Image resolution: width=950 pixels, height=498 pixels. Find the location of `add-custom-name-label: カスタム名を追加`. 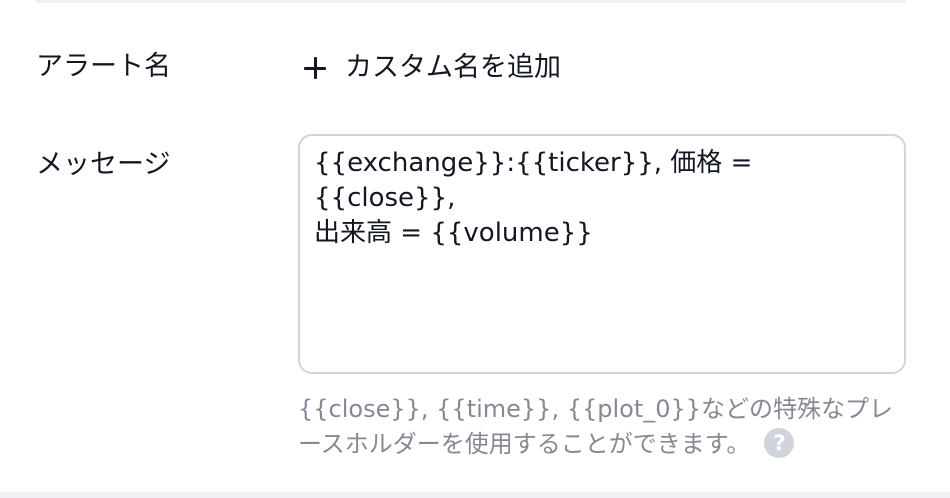

add-custom-name-label: カスタム名を追加 is located at coordinates (453, 67).